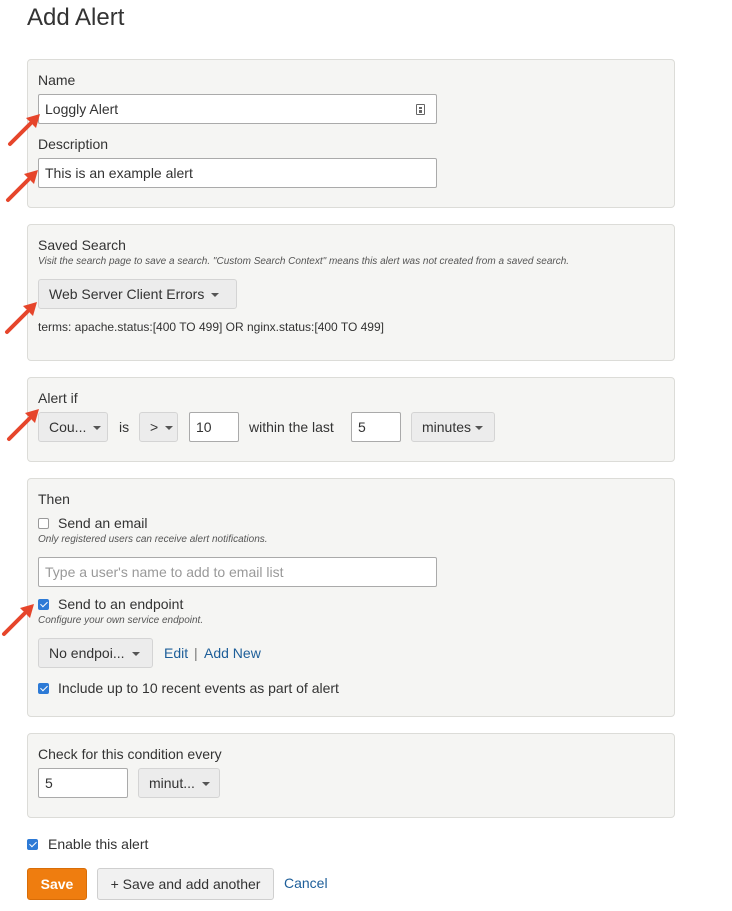 The height and width of the screenshot is (911, 732). Describe the element at coordinates (23, 185) in the screenshot. I see `annotation-arrow-description` at that location.